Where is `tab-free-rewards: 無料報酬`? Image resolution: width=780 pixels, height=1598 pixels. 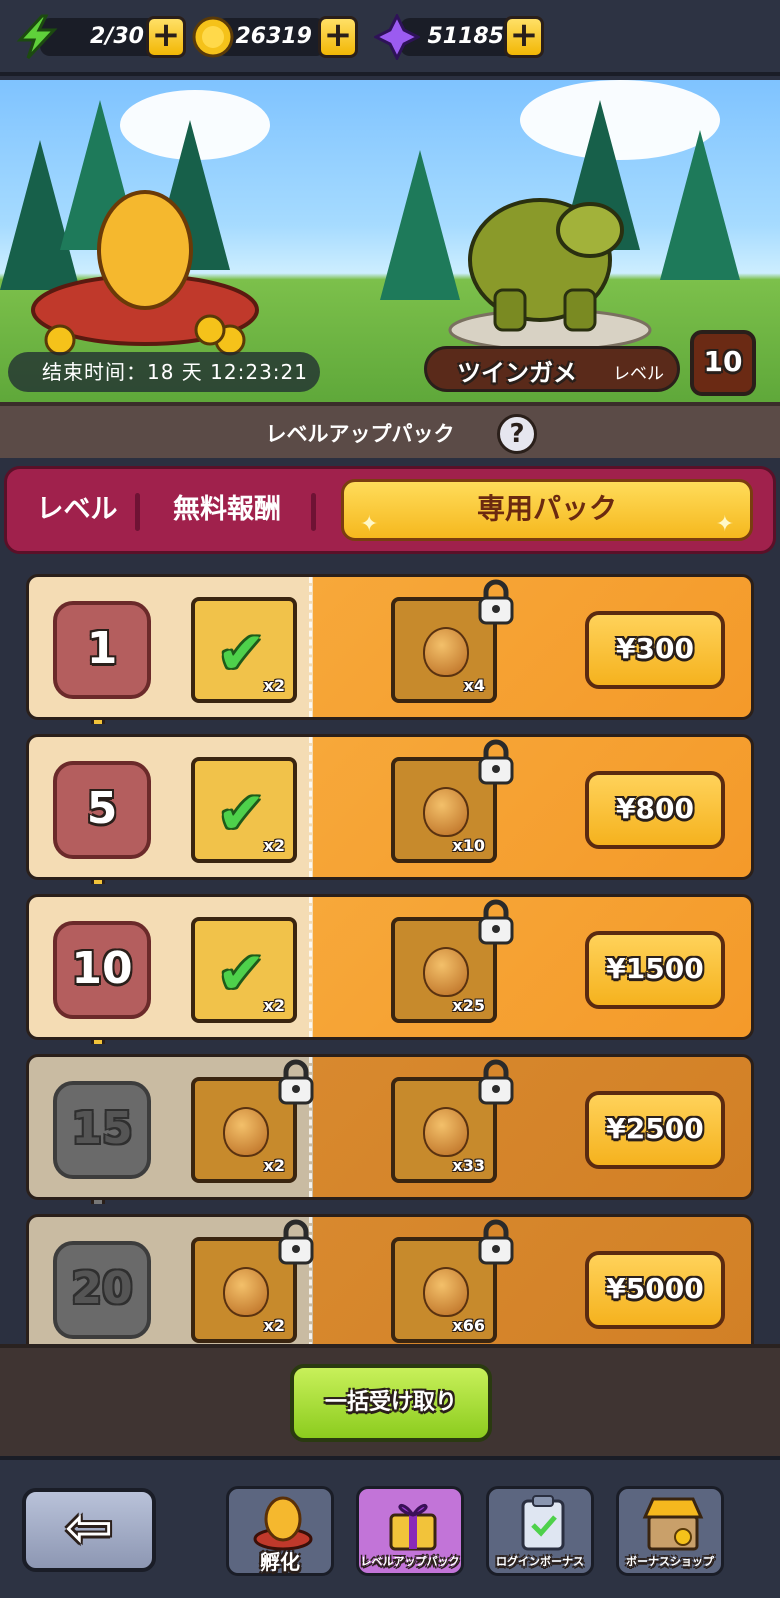 tab-free-rewards: 無料報酬 is located at coordinates (227, 510).